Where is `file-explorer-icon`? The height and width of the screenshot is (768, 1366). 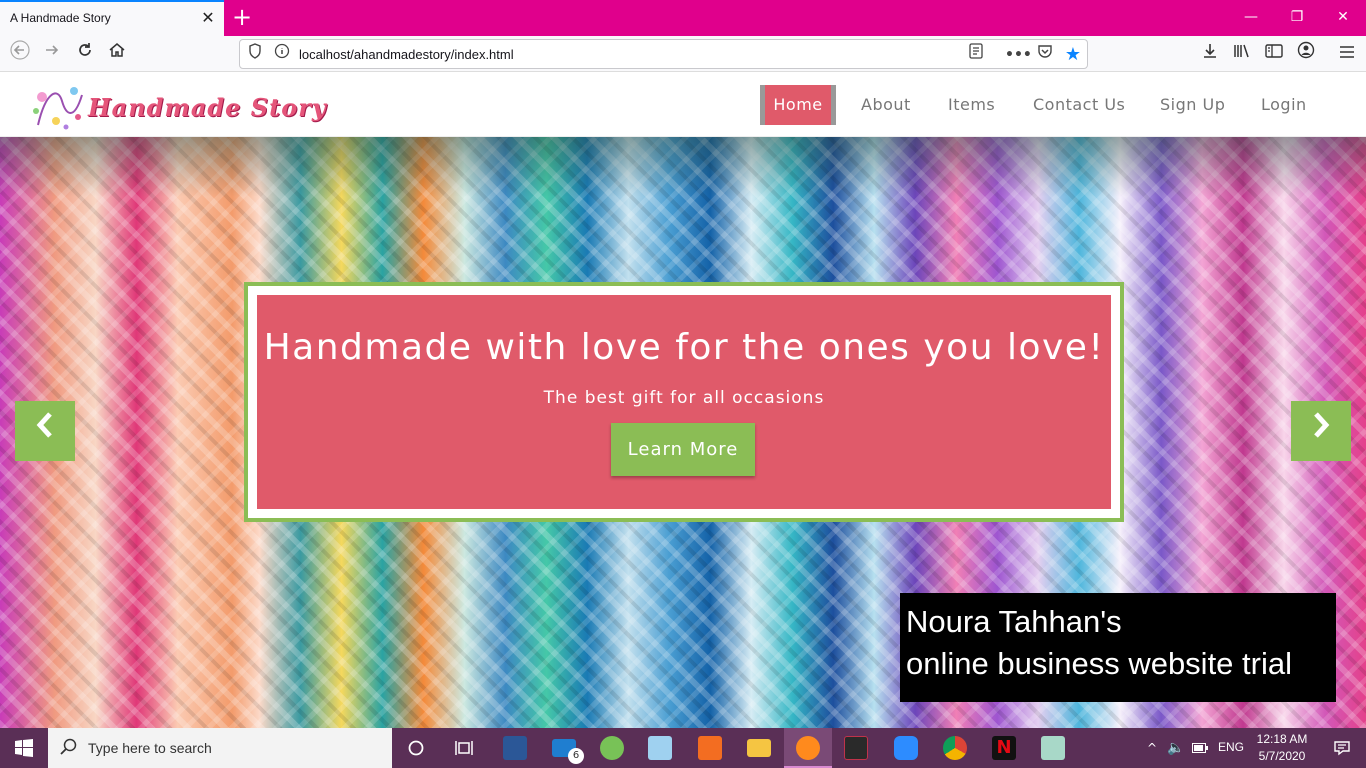
file-explorer-icon is located at coordinates (759, 748).